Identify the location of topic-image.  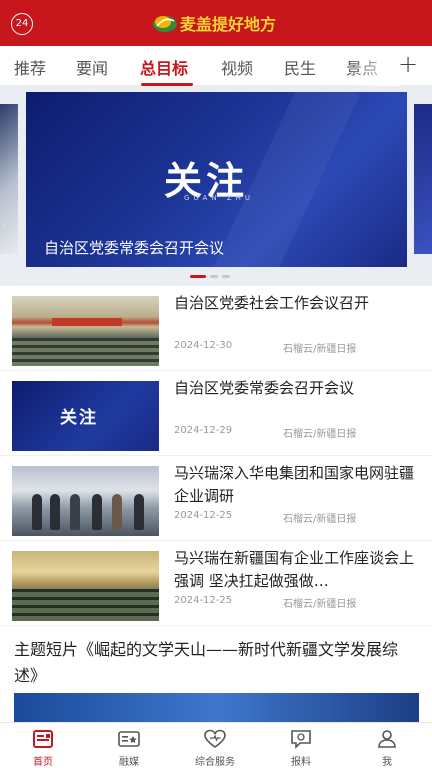
(216, 708).